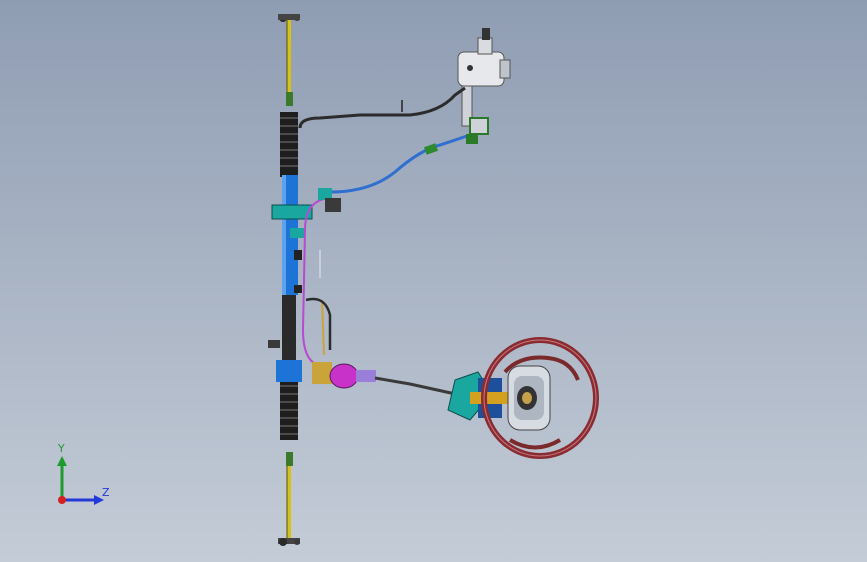 This screenshot has width=867, height=562. I want to click on lower-tie-rod, so click(289, 499).